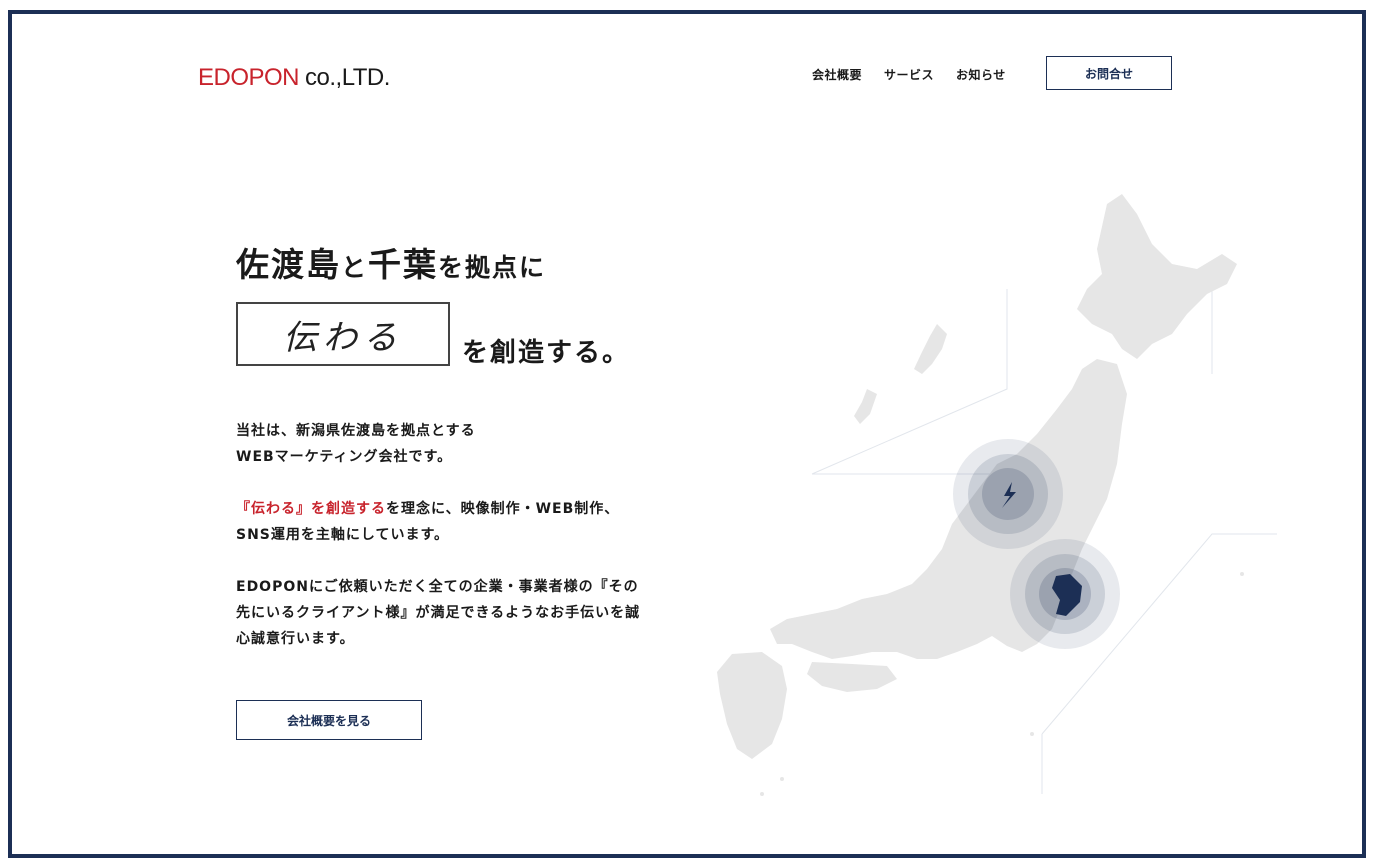 Image resolution: width=1373 pixels, height=864 pixels. I want to click on headline-chiba: 千葉, so click(403, 264).